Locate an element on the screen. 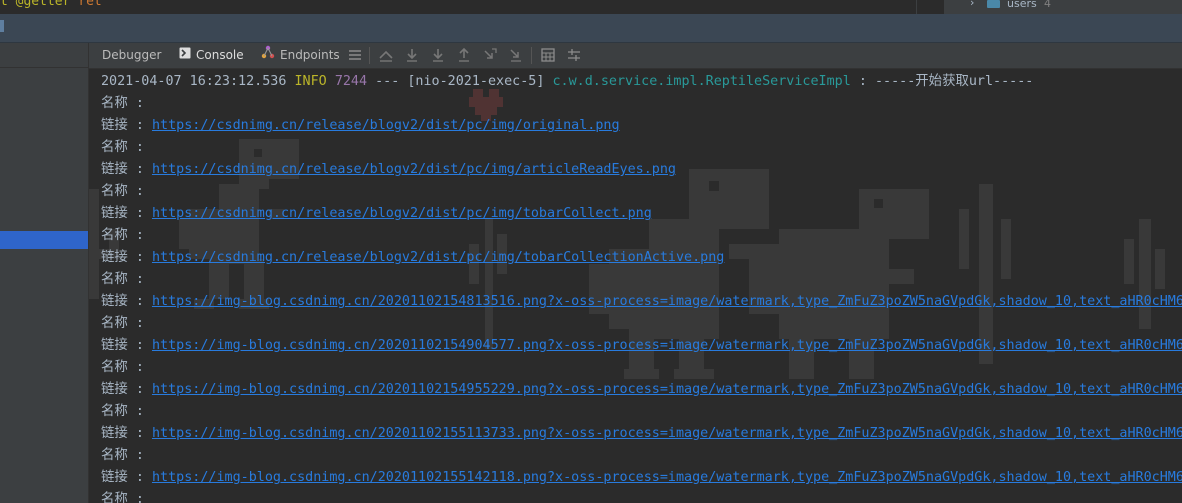 Image resolution: width=1182 pixels, height=503 pixels. endpoints-icon is located at coordinates (268, 55).